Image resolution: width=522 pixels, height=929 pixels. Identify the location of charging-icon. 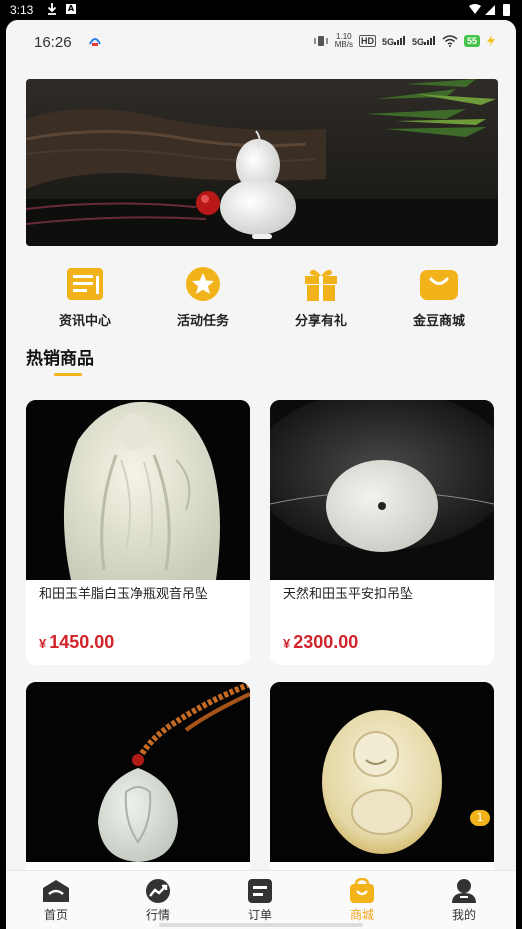
(491, 41).